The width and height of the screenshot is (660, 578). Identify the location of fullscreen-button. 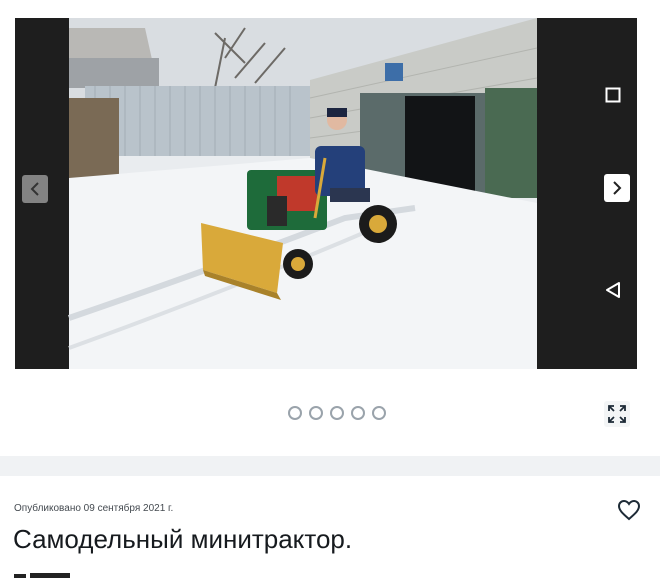
(617, 414).